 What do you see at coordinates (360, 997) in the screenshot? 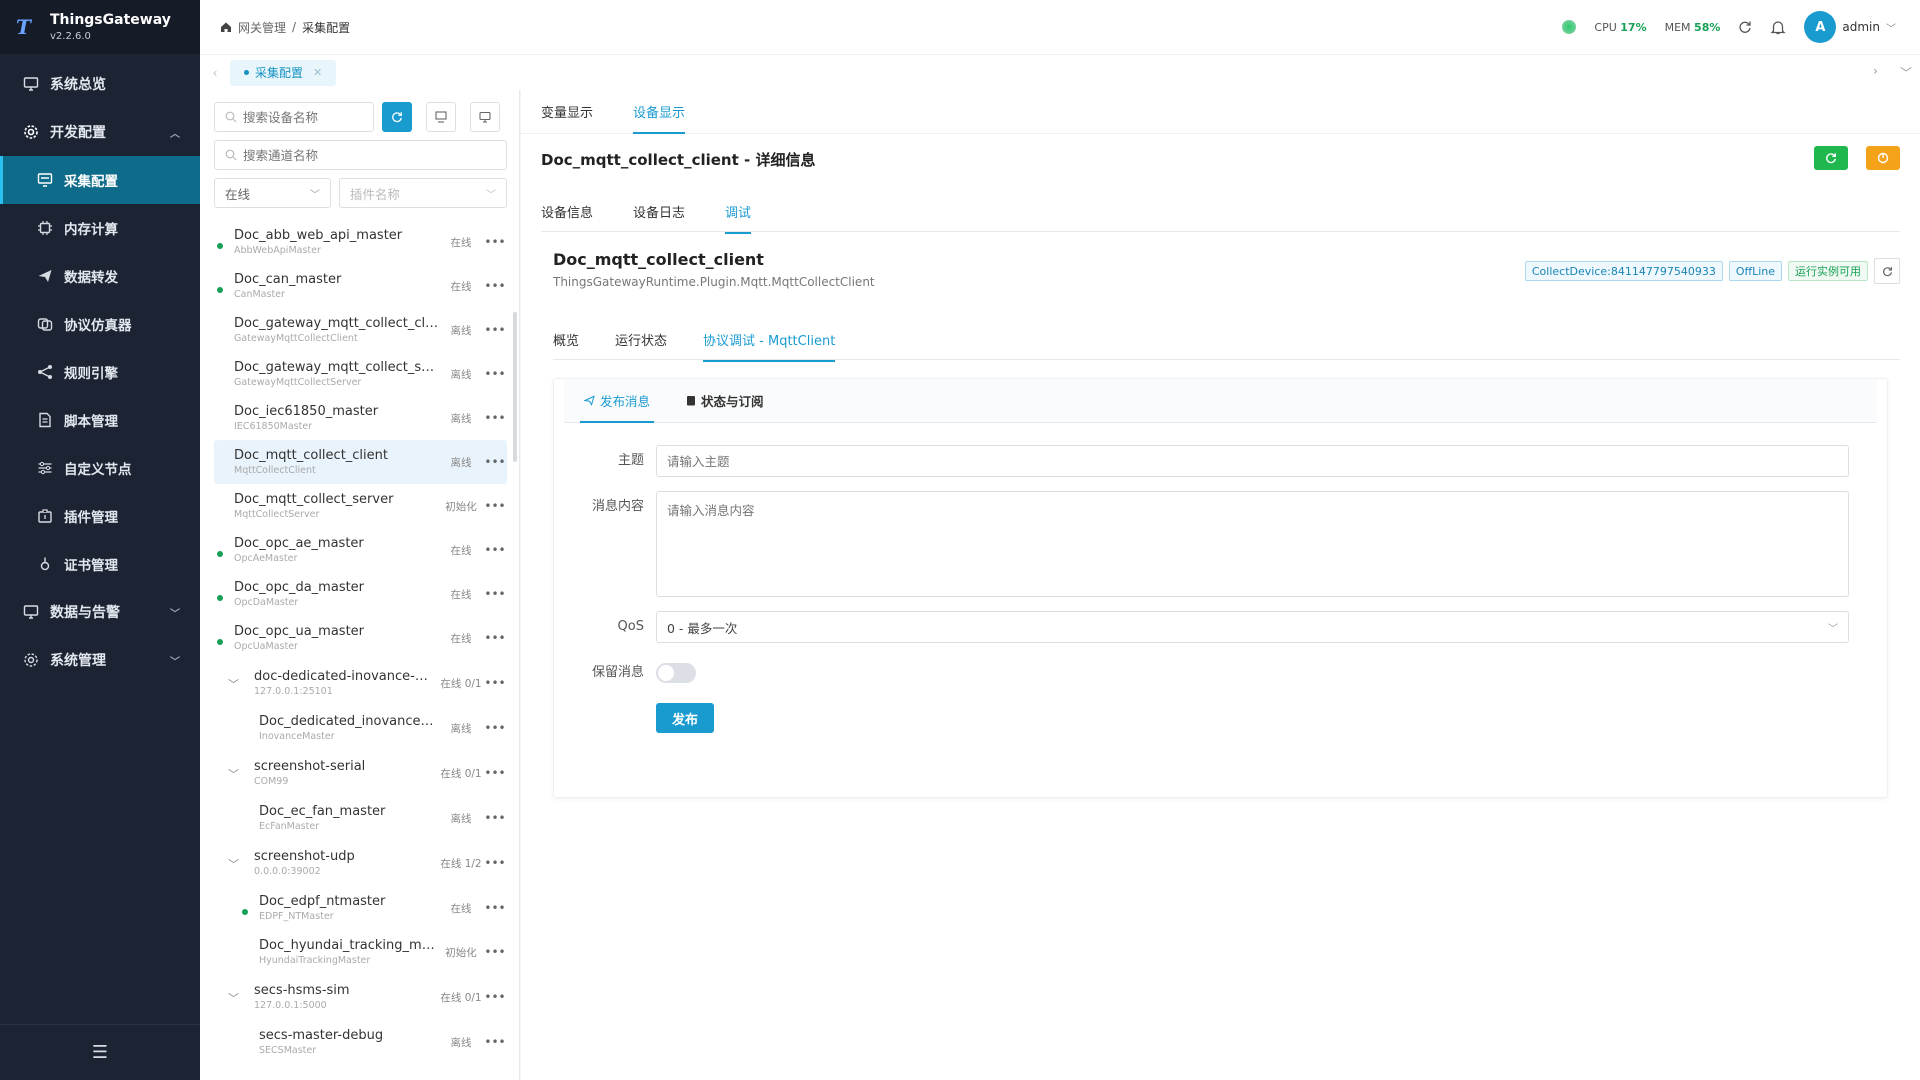
I see `channel-group: ﹀ secs-hsms-sim 127.0.0.1:5000 在线 0/1 •••` at bounding box center [360, 997].